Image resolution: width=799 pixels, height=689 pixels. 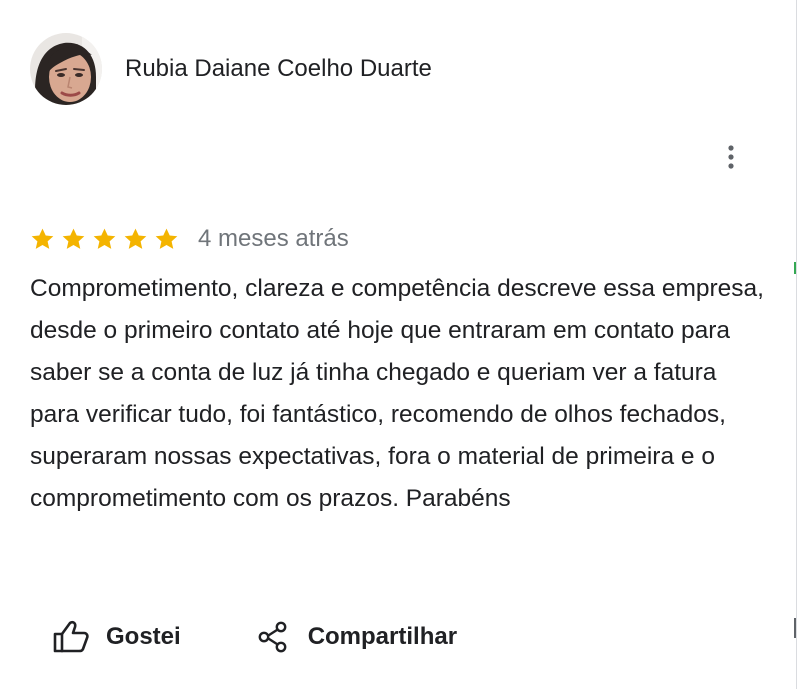 I want to click on review-actions: Gostei Compartilhar, so click(x=254, y=637).